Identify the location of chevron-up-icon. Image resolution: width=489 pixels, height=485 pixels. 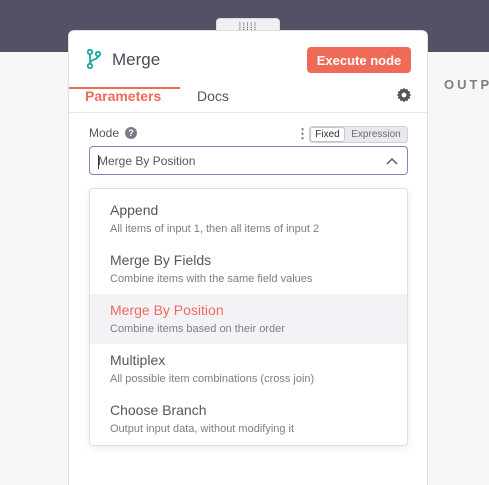
(392, 161).